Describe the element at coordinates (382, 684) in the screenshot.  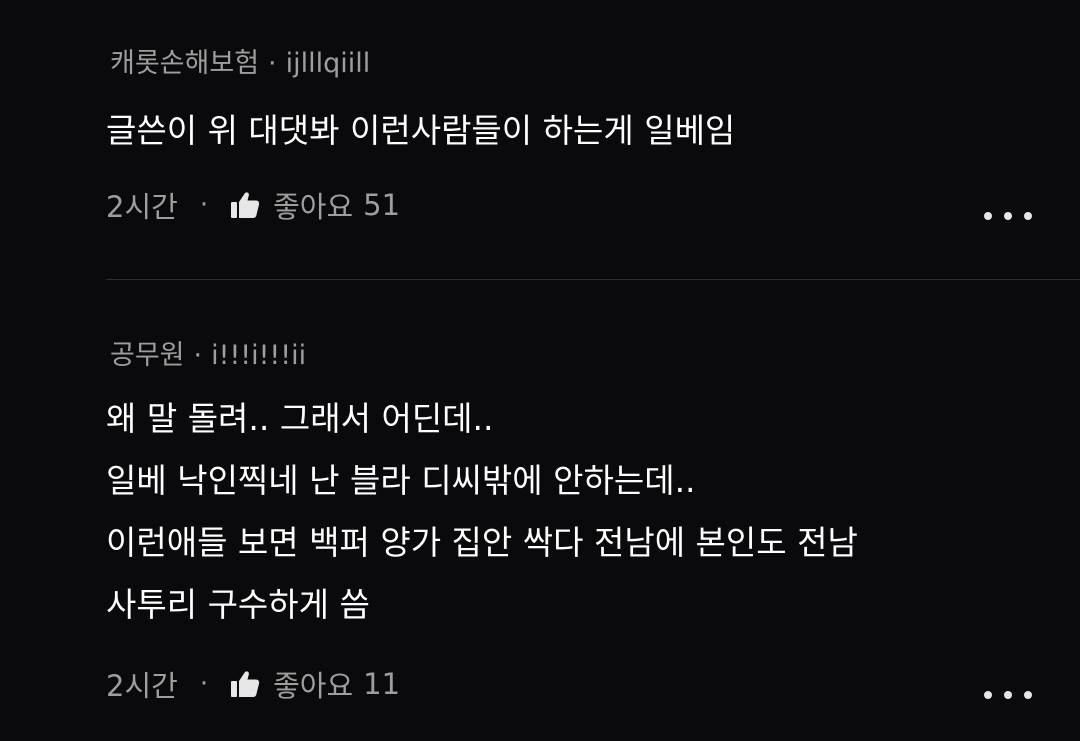
I see `like-count: 11` at that location.